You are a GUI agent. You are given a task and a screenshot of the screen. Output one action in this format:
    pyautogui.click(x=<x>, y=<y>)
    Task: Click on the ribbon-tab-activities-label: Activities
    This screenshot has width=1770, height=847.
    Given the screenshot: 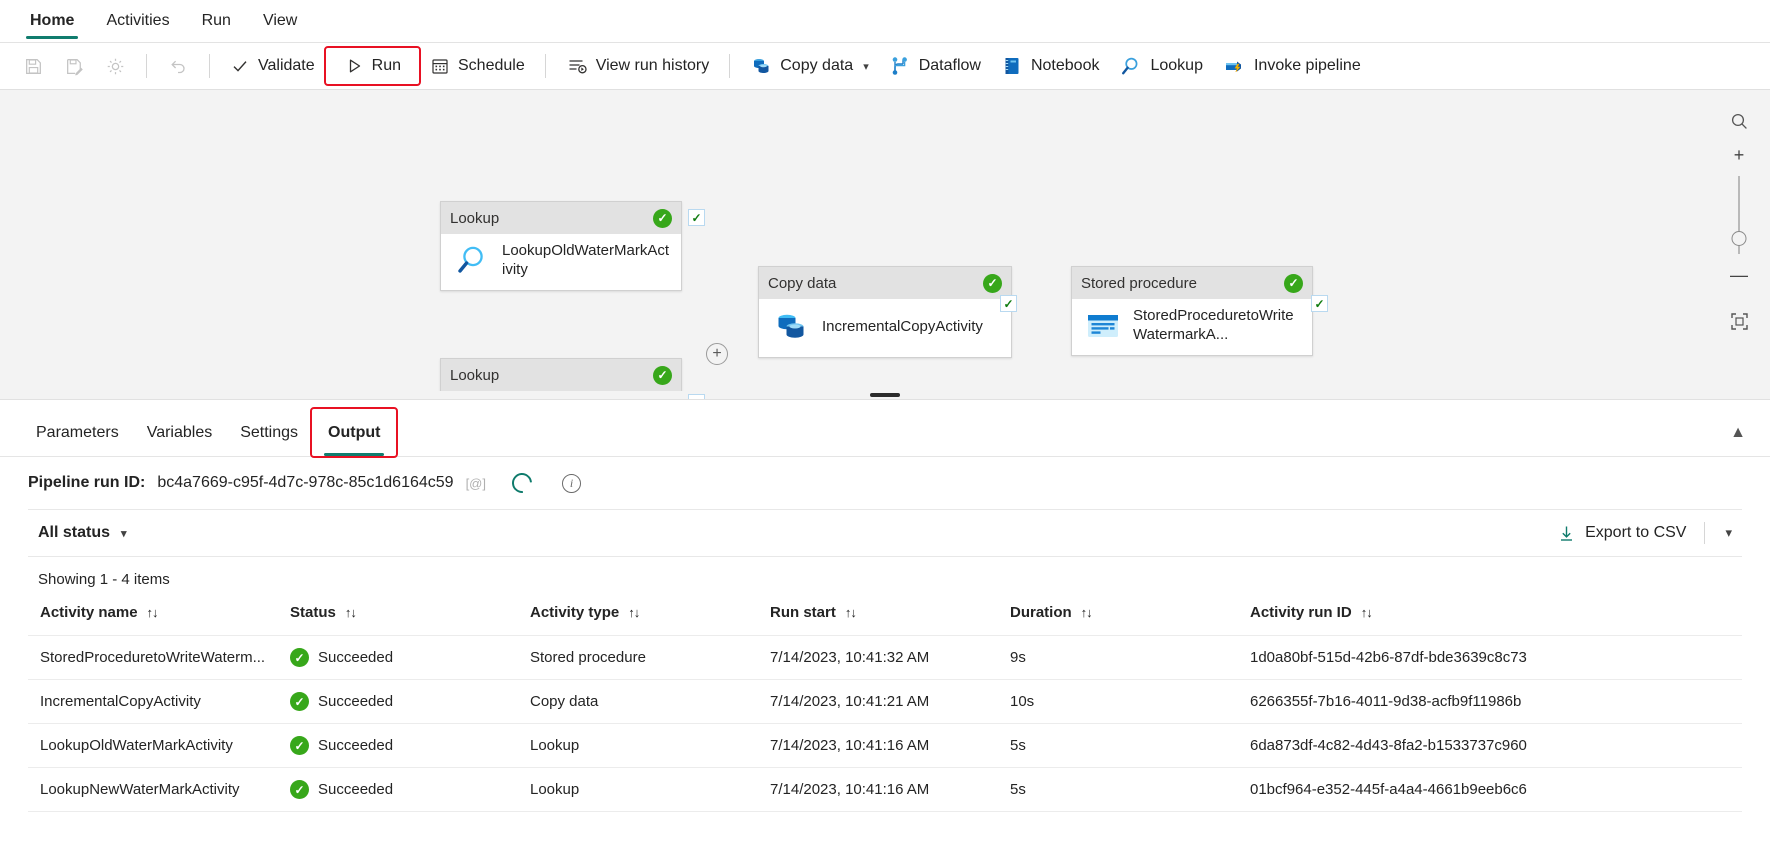 What is the action you would take?
    pyautogui.click(x=138, y=20)
    